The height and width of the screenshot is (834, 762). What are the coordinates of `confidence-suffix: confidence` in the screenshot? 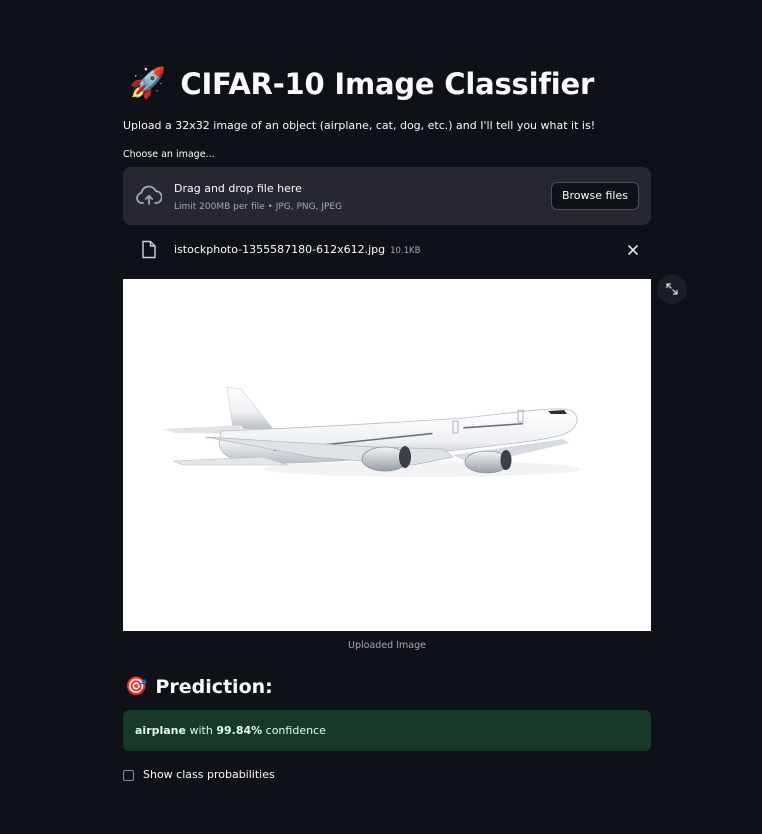 It's located at (294, 730).